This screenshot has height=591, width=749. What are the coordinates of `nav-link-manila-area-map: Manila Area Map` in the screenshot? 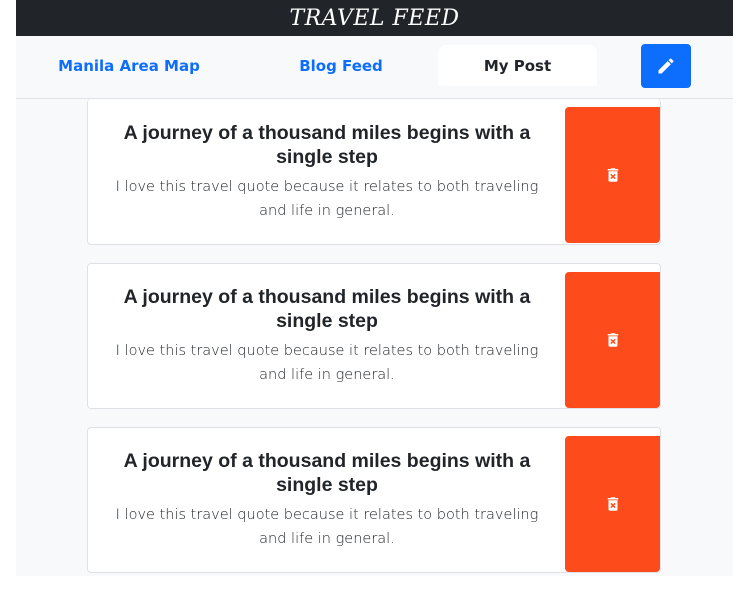 It's located at (129, 65).